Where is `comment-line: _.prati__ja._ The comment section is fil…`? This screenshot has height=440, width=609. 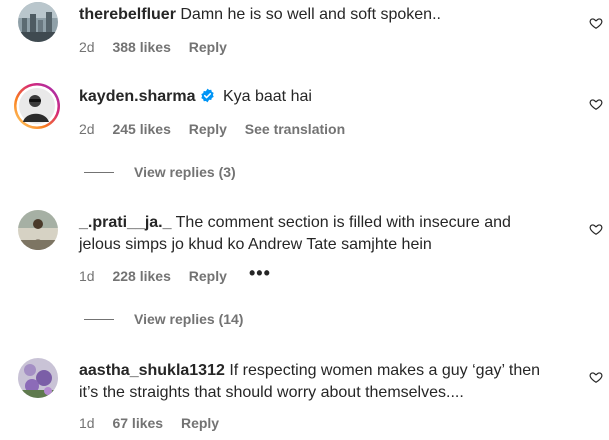
comment-line: _.prati__ja._ The comment section is fil… is located at coordinates (295, 223).